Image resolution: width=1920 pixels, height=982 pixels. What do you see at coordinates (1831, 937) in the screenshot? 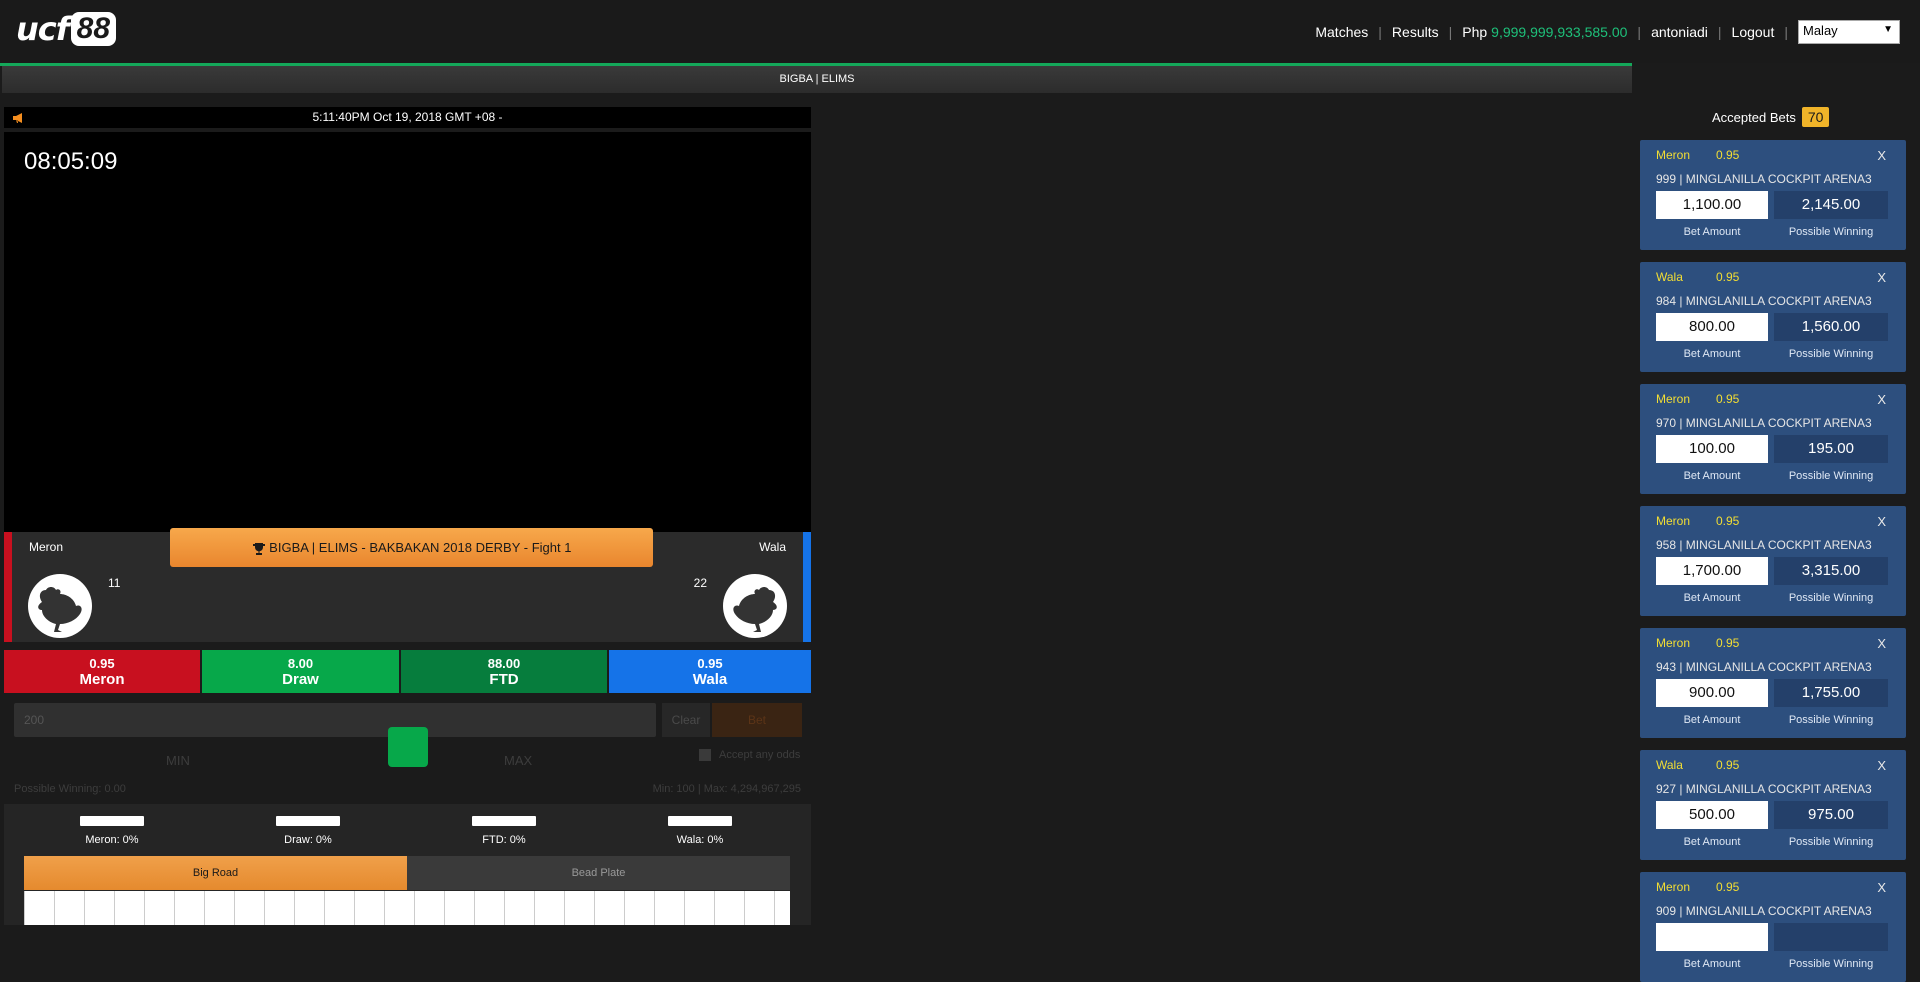
I see `possible-winning-field` at bounding box center [1831, 937].